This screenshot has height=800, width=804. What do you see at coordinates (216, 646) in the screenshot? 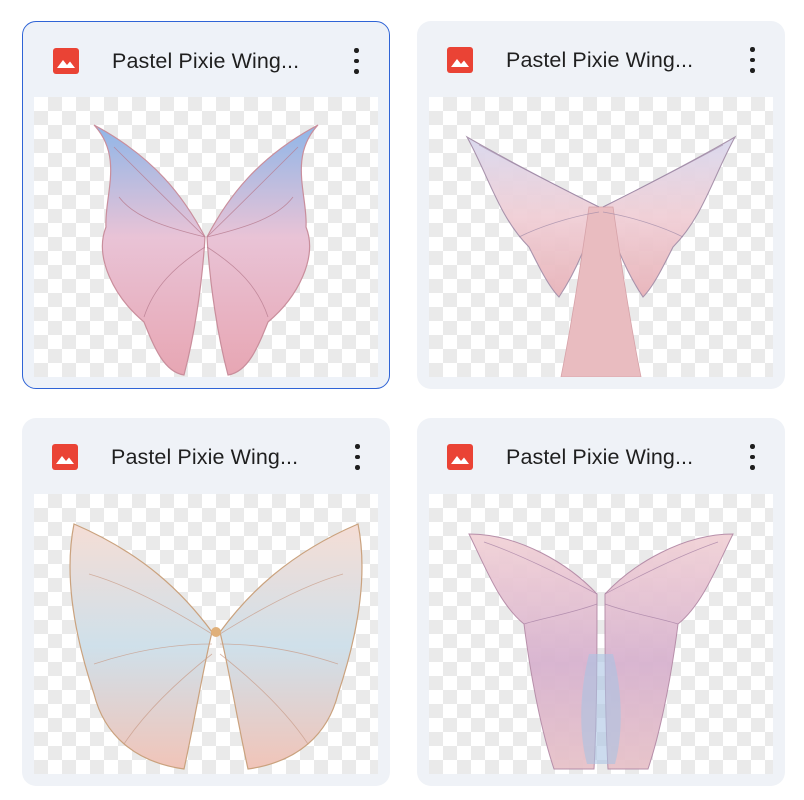
I see `feathered-wings-image` at bounding box center [216, 646].